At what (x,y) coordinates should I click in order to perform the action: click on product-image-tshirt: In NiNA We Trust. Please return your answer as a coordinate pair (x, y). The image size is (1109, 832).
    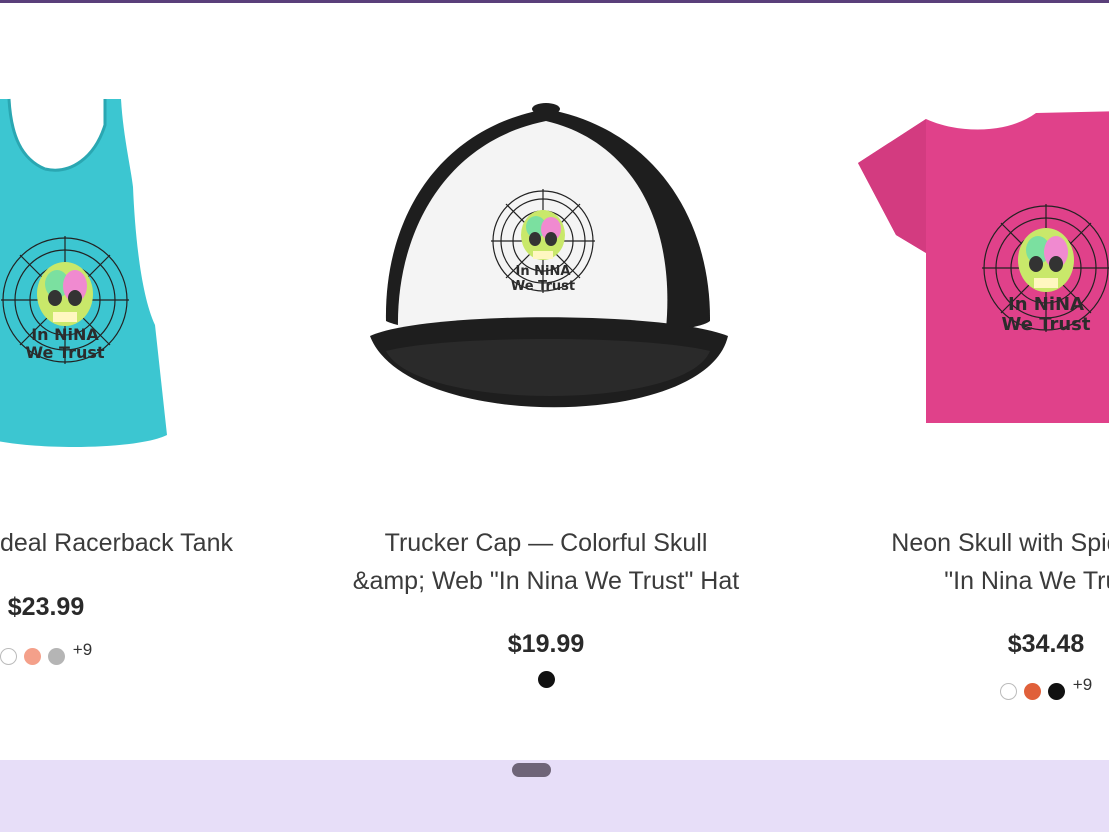
    Looking at the image, I should click on (982, 268).